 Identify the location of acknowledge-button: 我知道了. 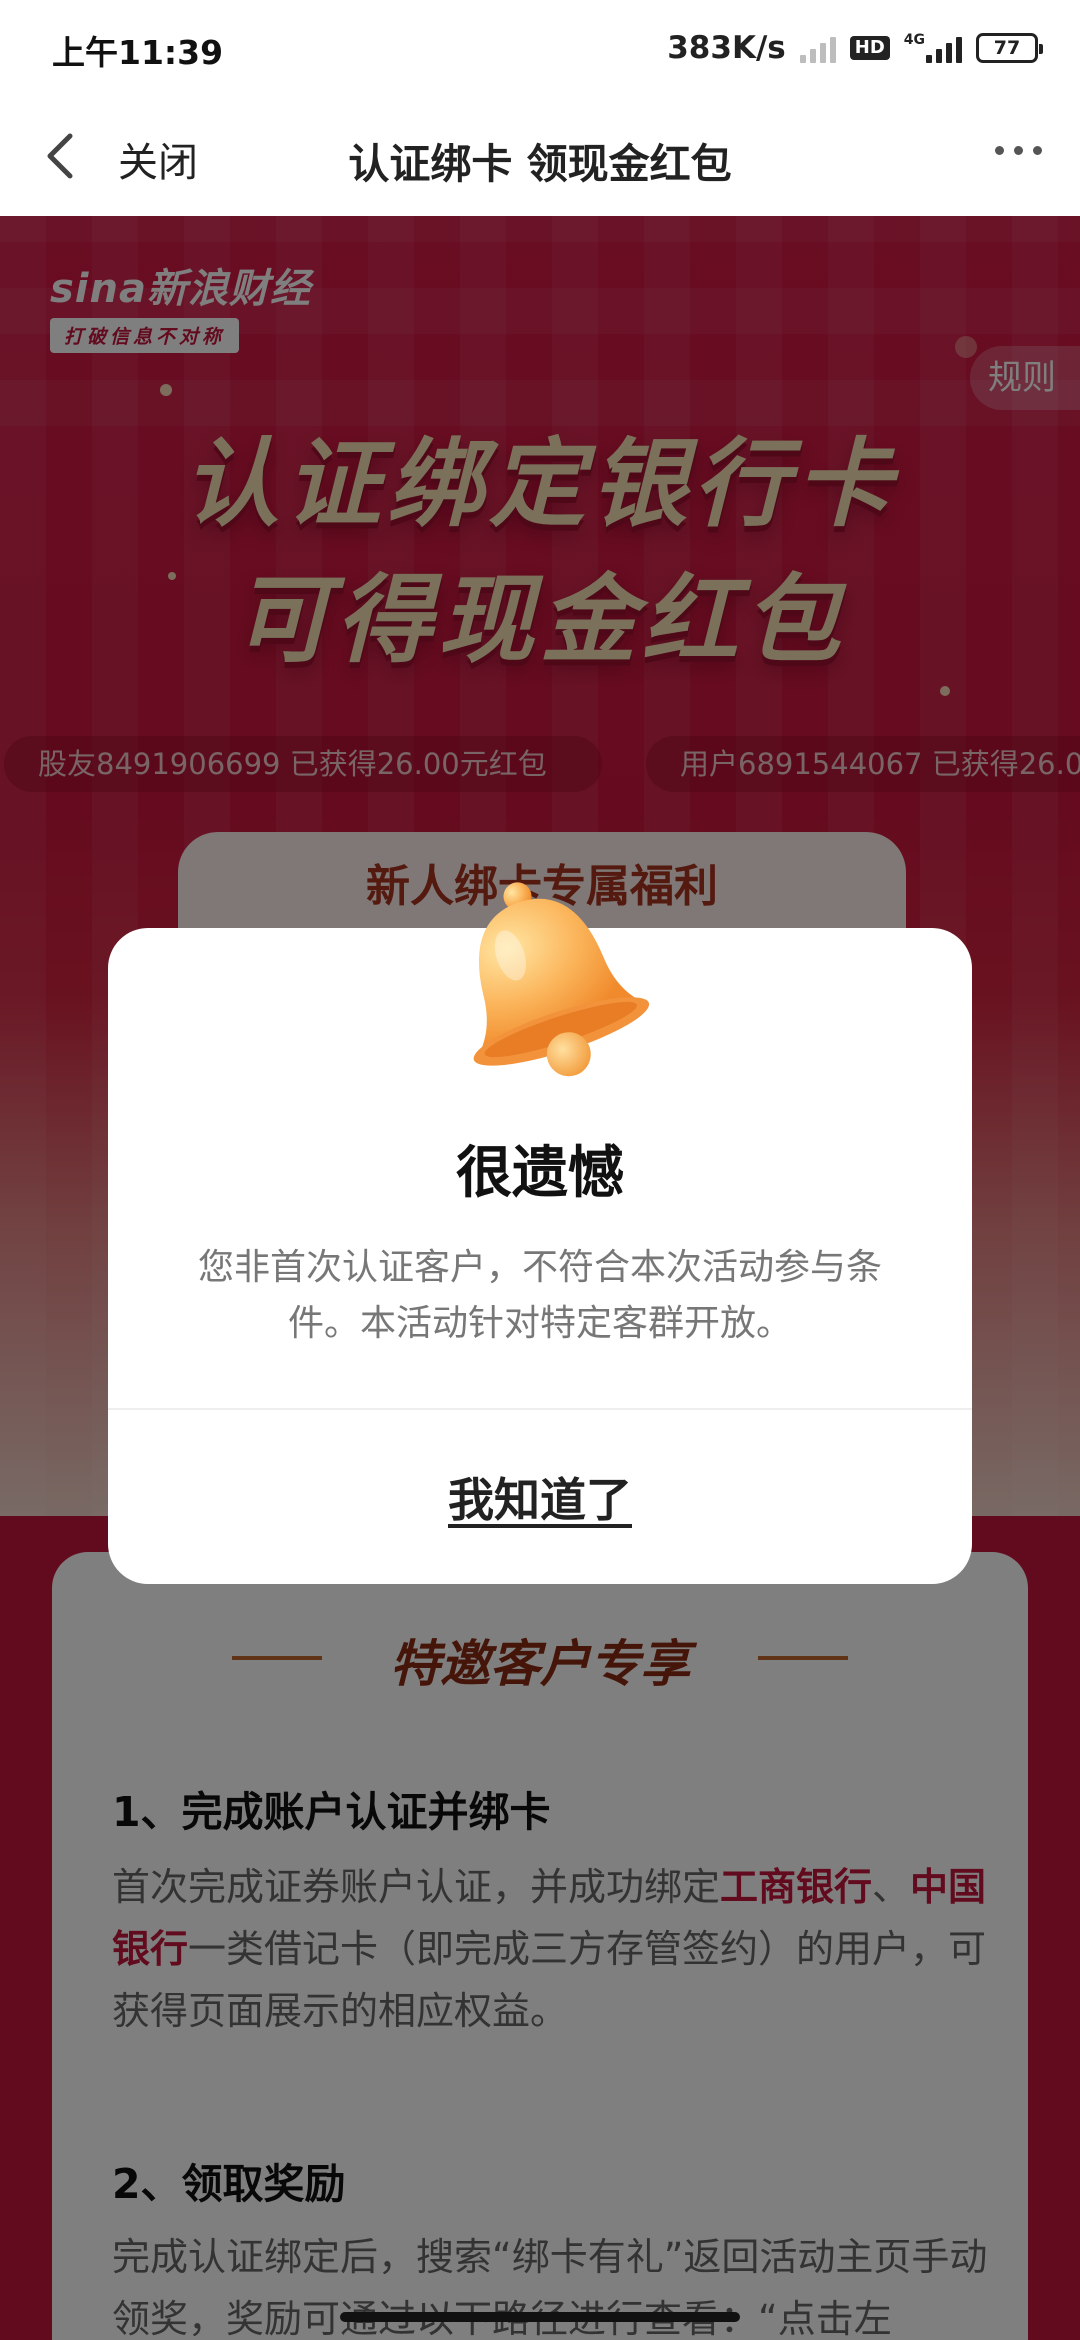
(540, 1497).